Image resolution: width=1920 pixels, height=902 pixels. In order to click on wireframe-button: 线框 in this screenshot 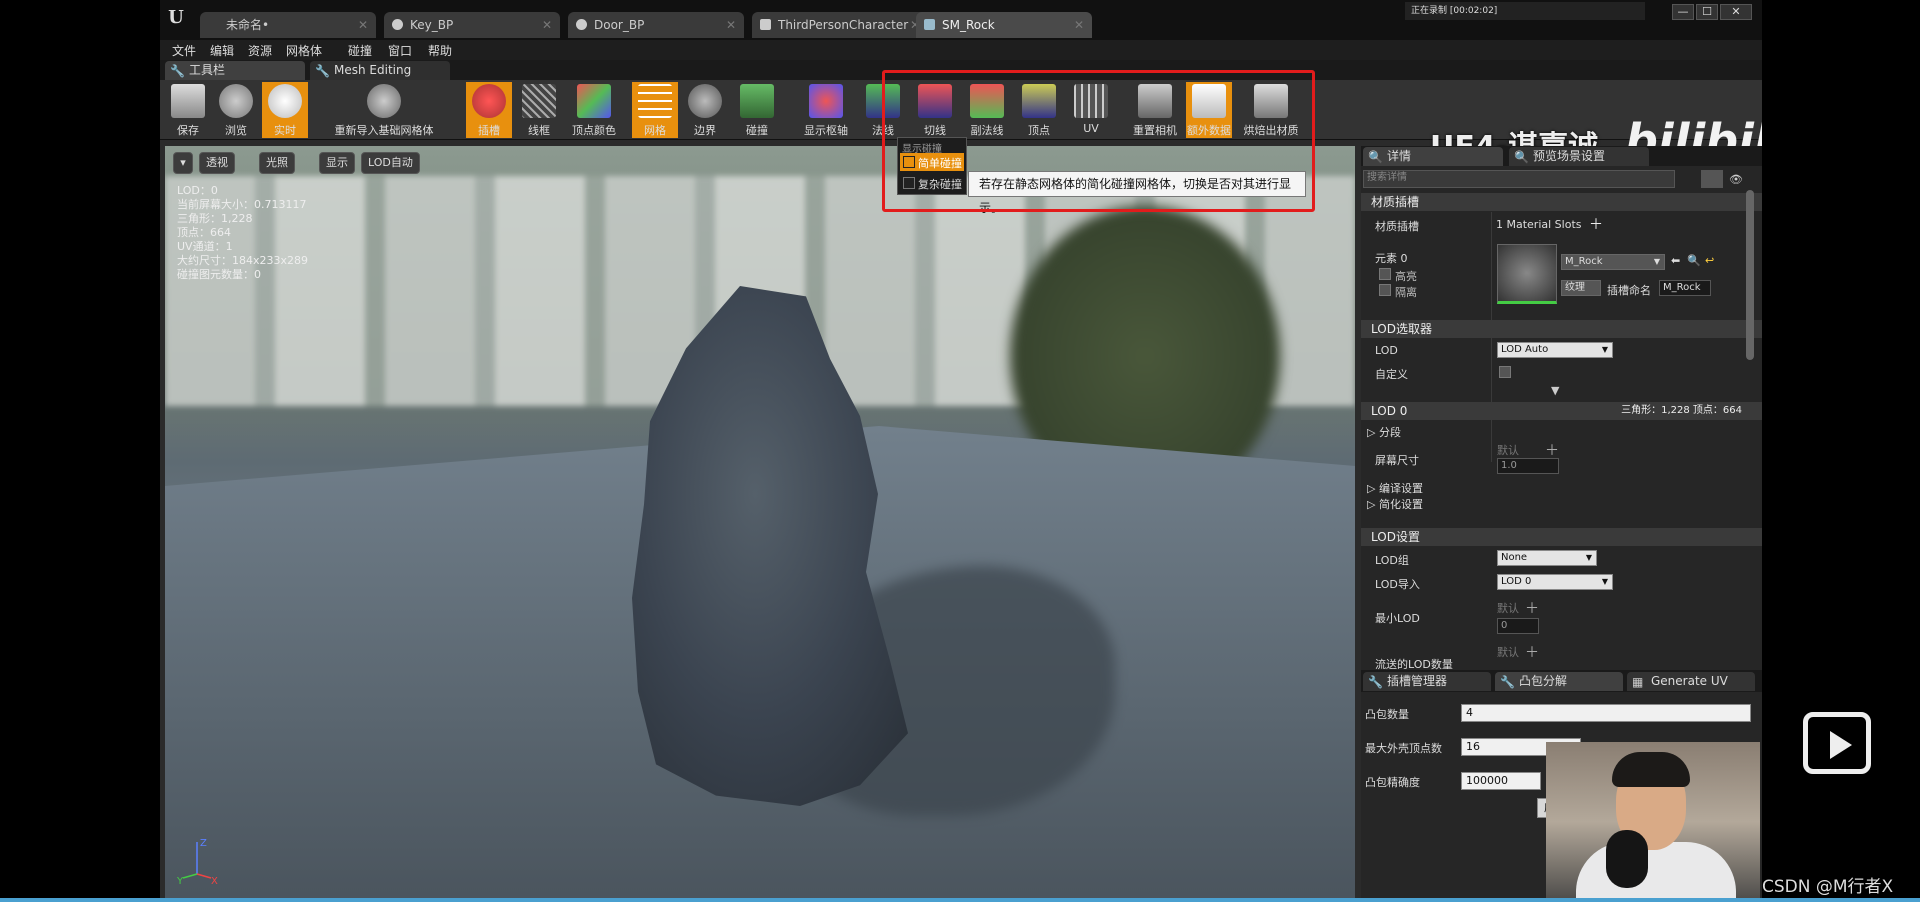, I will do `click(539, 110)`.